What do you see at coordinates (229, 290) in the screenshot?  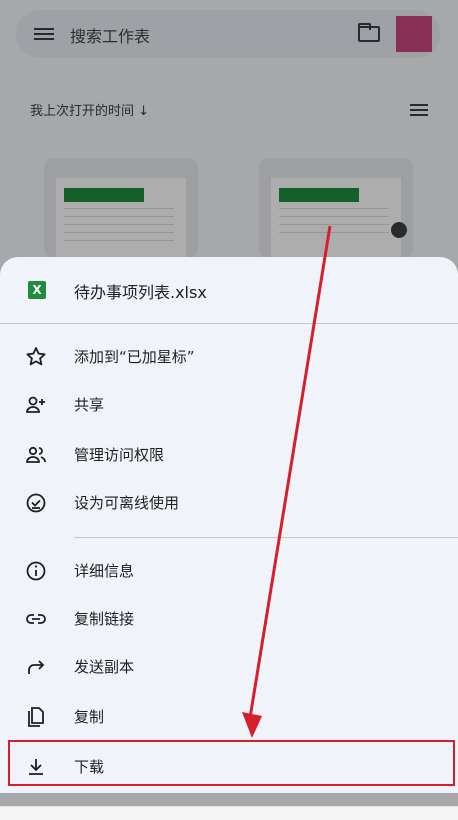 I see `file-header: X 待办事项列表.xlsx` at bounding box center [229, 290].